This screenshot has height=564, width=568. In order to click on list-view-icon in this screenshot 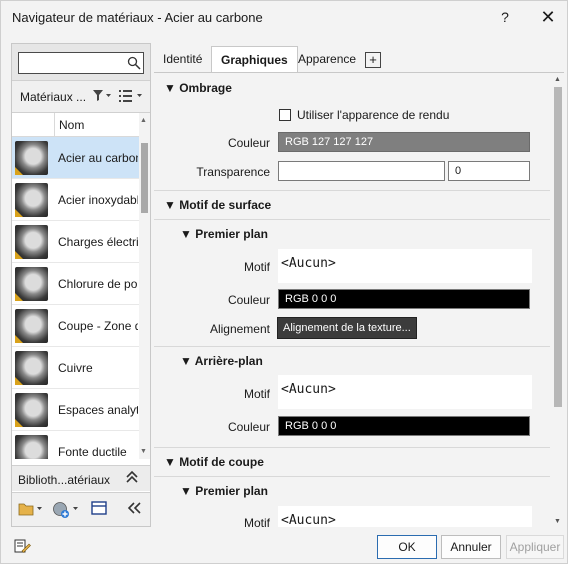, I will do `click(131, 97)`.